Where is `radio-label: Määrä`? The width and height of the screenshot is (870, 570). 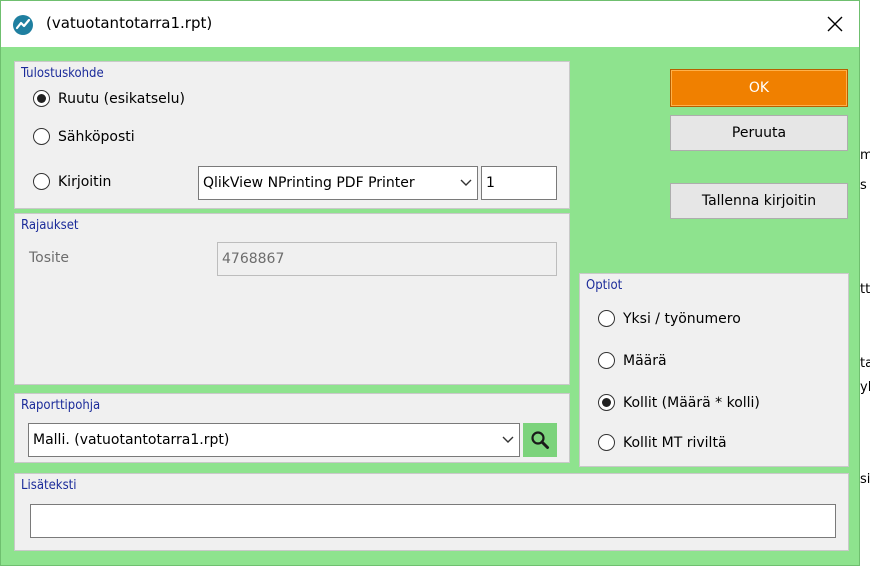
radio-label: Määrä is located at coordinates (645, 360).